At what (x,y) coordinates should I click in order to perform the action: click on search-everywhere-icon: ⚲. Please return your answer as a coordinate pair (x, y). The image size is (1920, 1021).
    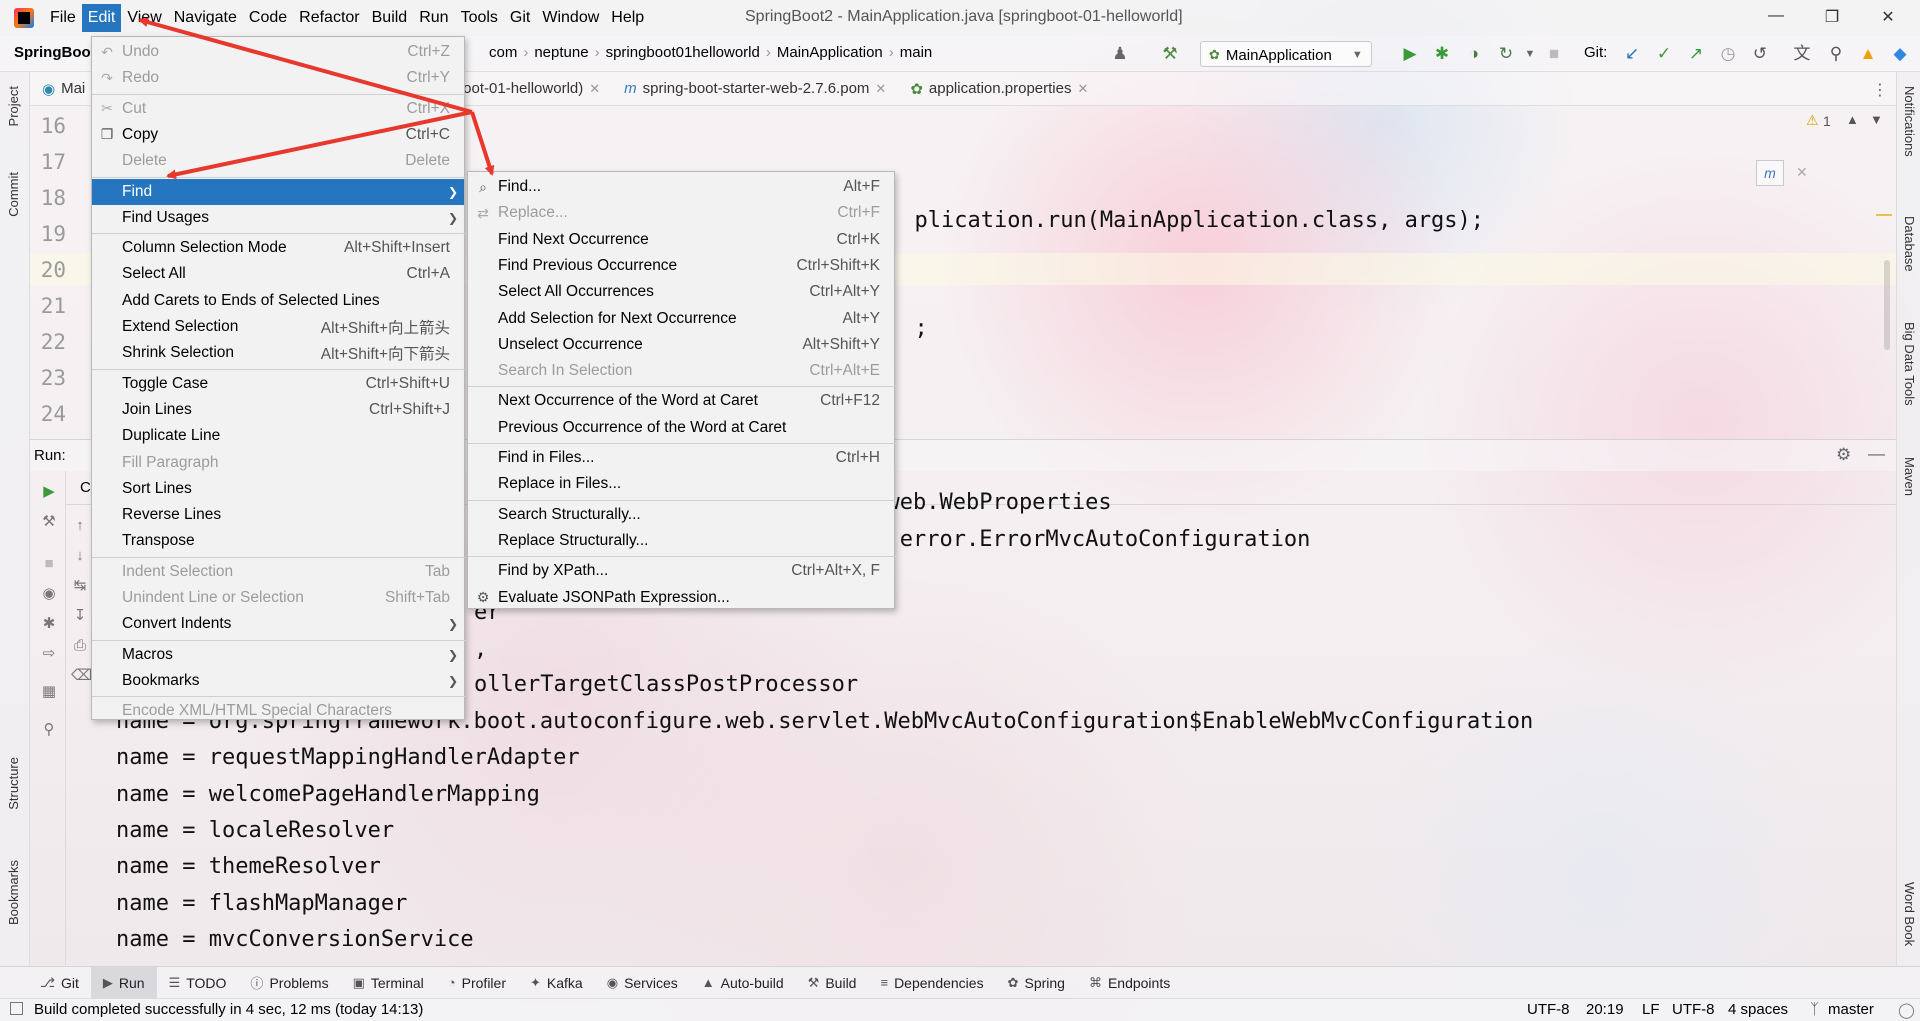
    Looking at the image, I should click on (1836, 54).